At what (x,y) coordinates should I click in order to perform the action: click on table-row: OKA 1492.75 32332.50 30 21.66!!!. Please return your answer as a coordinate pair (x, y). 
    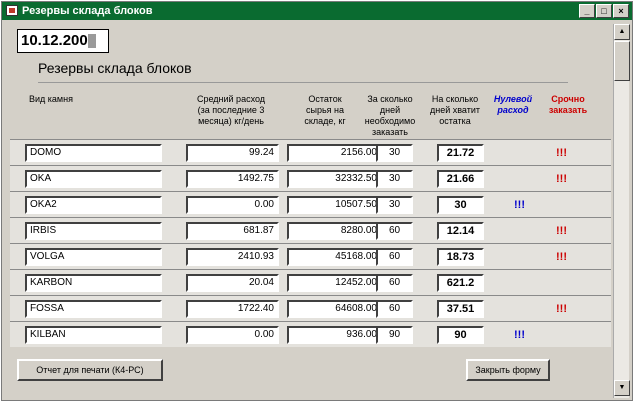
    Looking at the image, I should click on (310, 178).